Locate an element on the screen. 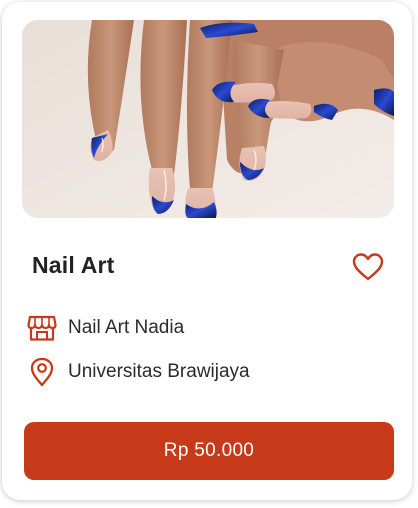 This screenshot has height=508, width=418. heart-outline-icon is located at coordinates (368, 267).